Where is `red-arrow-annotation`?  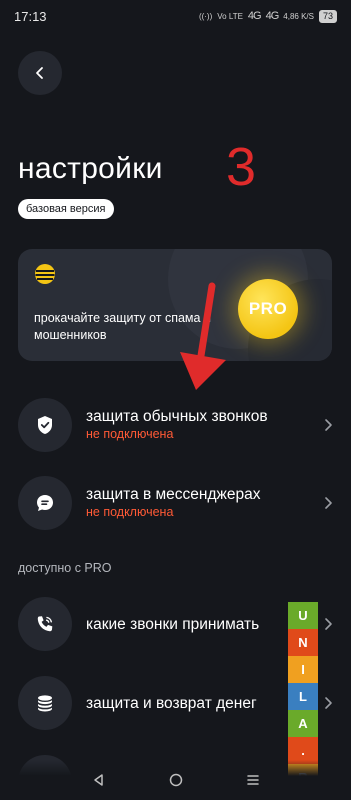
red-arrow-annotation is located at coordinates (203, 336).